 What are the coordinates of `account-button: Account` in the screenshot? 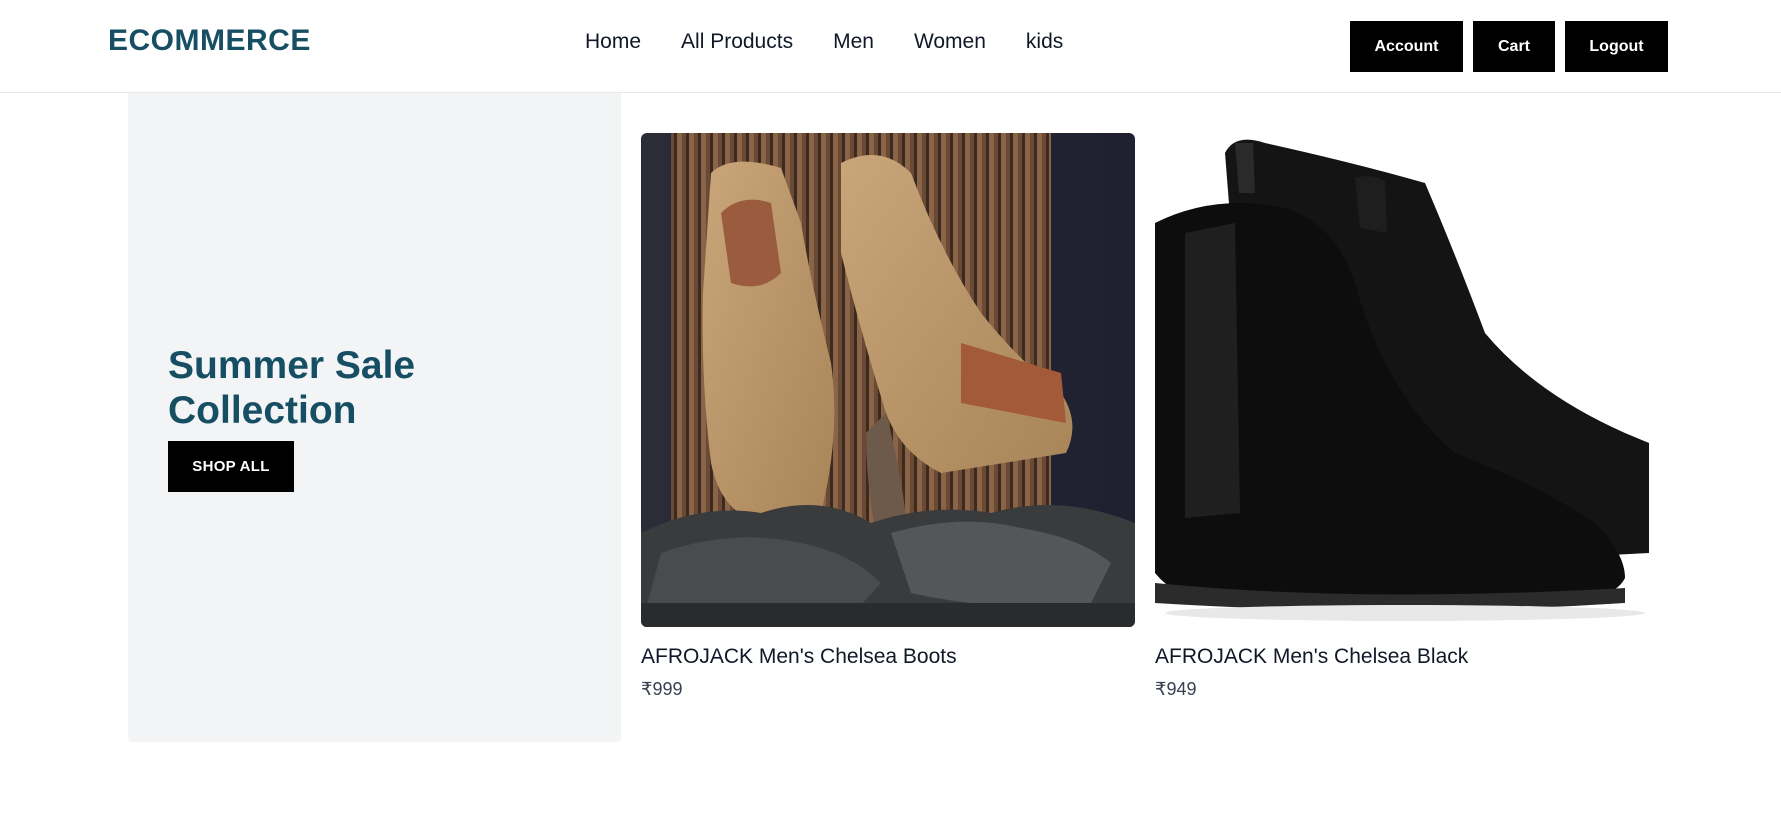 It's located at (1406, 46).